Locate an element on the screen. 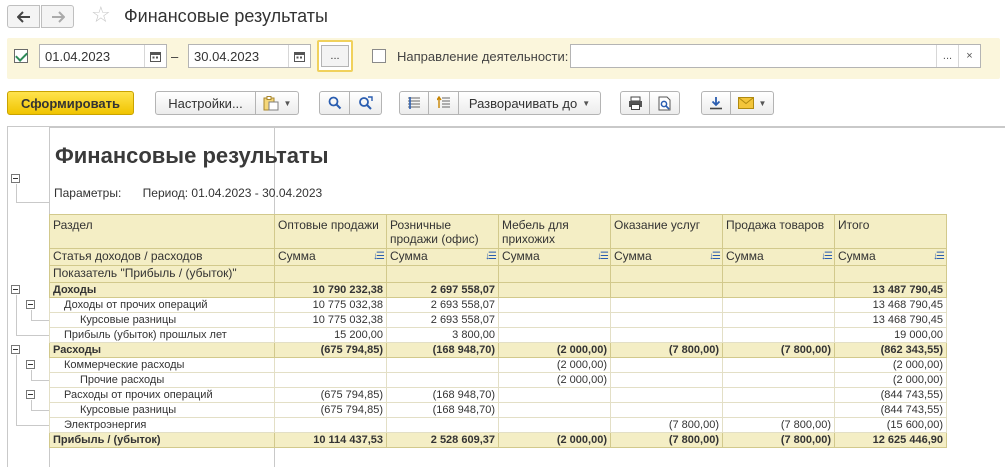  collapse-other-expenses-toggle is located at coordinates (30, 394).